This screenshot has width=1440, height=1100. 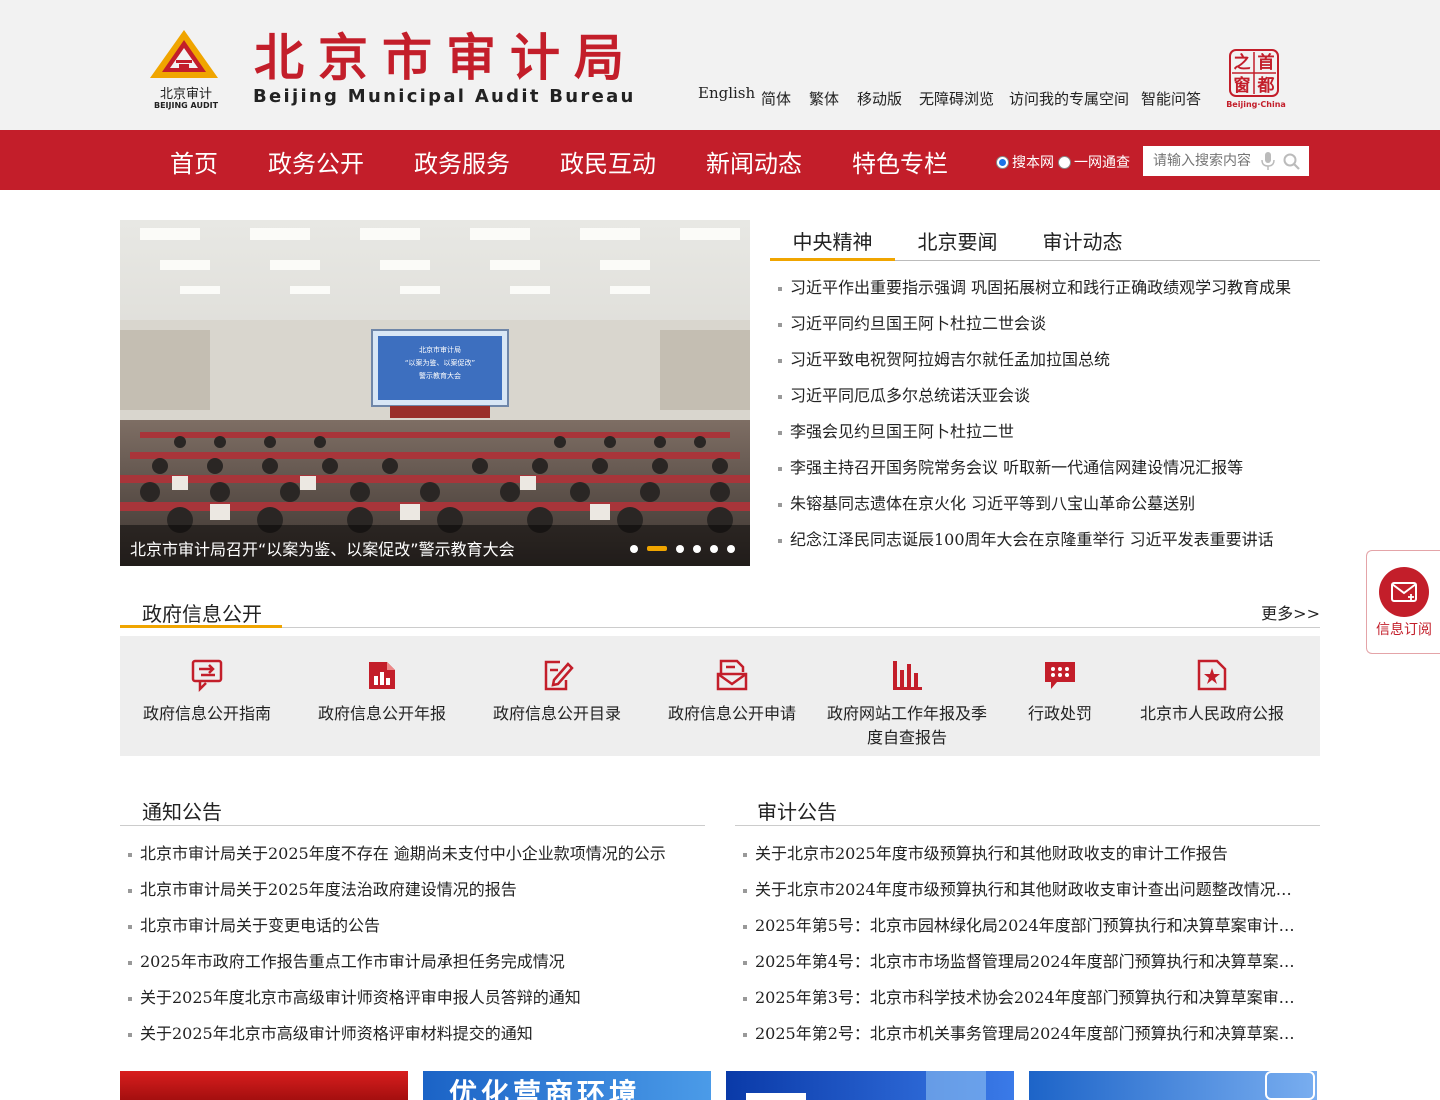 What do you see at coordinates (907, 704) in the screenshot?
I see `gov-info-website-report: 政府网站工作年报及季度自查报告` at bounding box center [907, 704].